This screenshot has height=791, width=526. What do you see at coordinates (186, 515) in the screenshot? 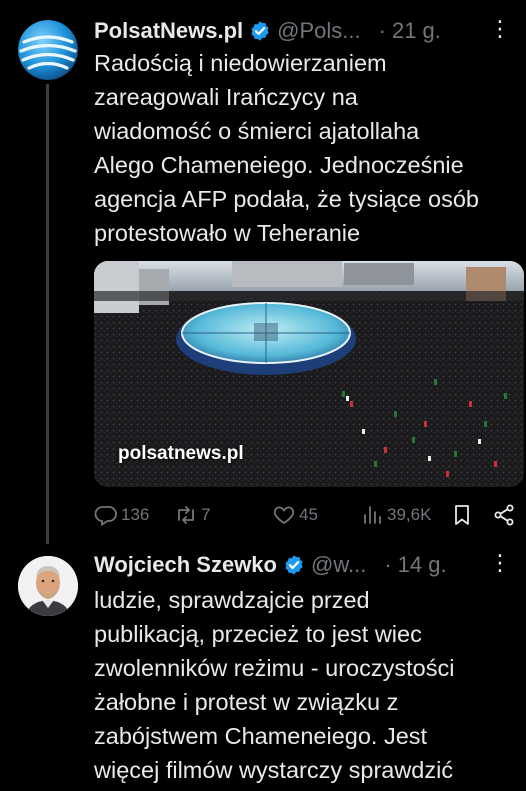
I see `repost-icon` at bounding box center [186, 515].